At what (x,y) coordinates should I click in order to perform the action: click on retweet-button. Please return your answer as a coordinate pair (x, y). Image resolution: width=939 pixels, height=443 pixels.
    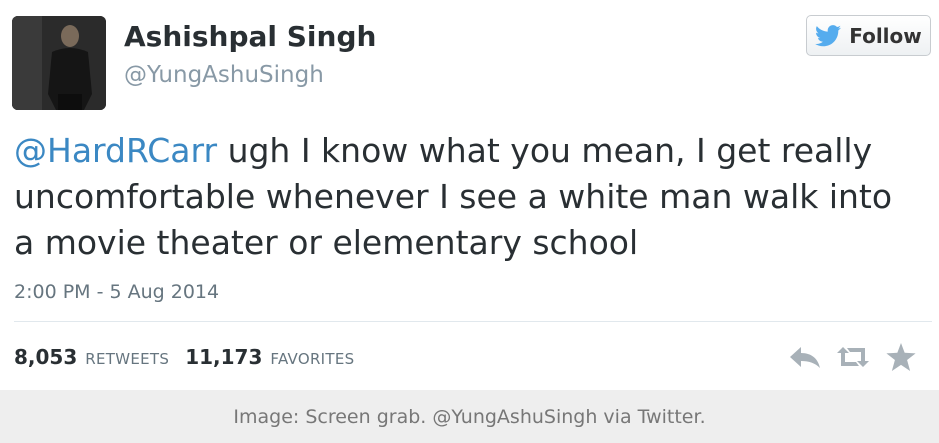
    Looking at the image, I should click on (853, 359).